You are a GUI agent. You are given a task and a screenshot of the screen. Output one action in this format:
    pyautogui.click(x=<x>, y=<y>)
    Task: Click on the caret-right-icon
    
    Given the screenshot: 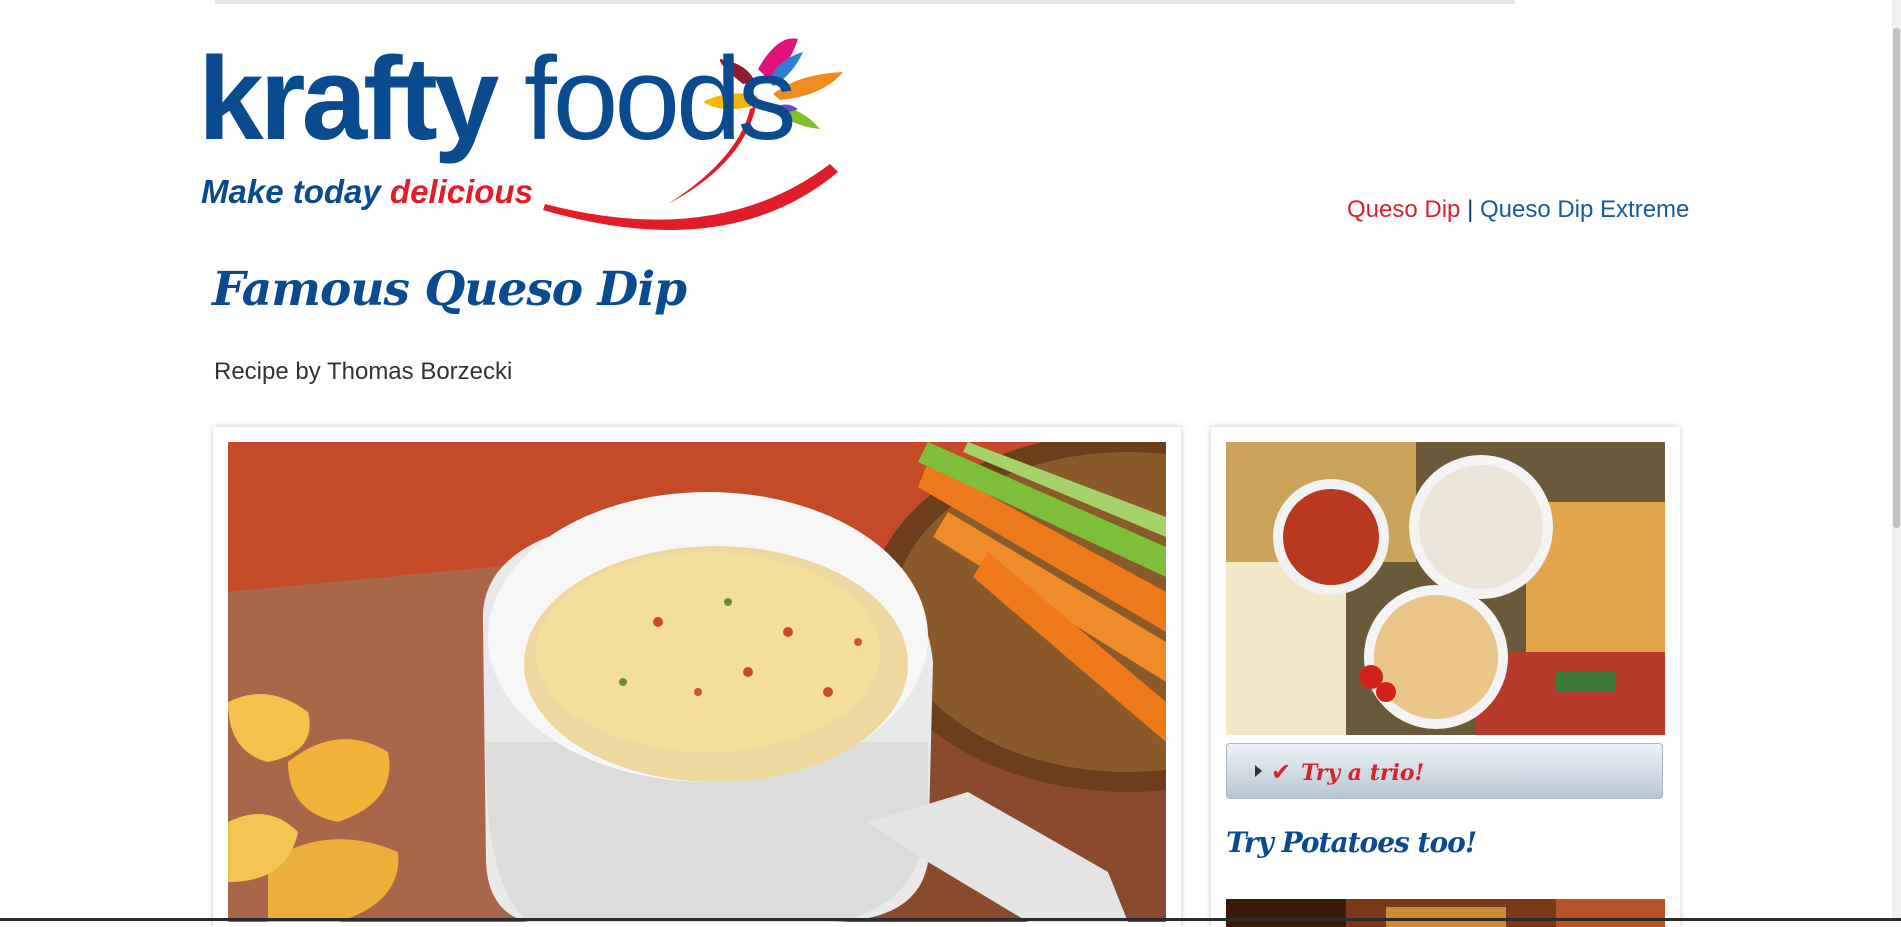 What is the action you would take?
    pyautogui.click(x=1258, y=771)
    